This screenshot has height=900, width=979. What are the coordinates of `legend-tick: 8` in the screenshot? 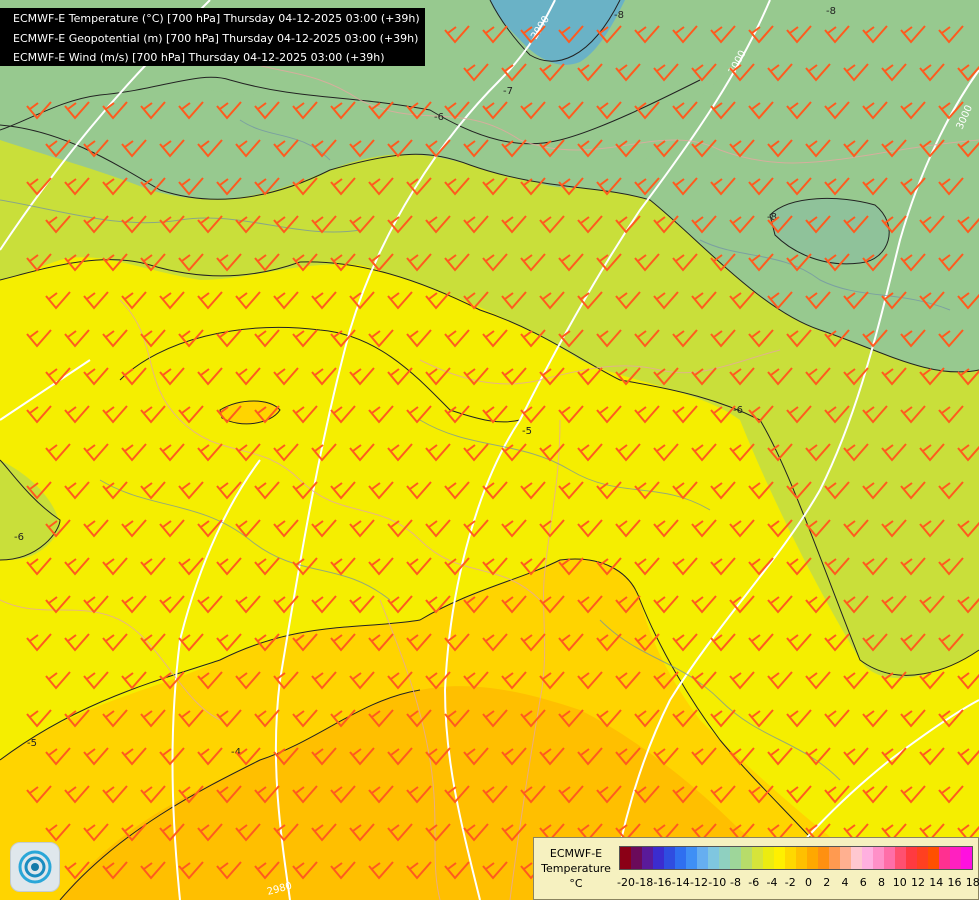 It's located at (881, 882).